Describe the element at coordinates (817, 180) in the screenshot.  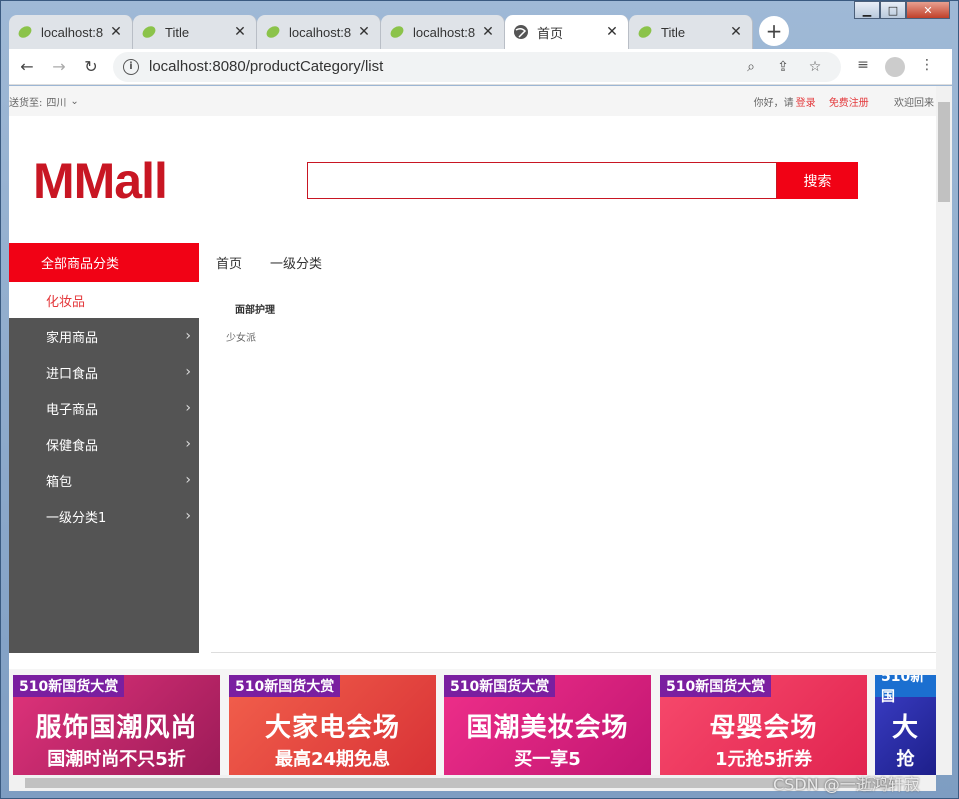
I see `search-button: 搜索` at that location.